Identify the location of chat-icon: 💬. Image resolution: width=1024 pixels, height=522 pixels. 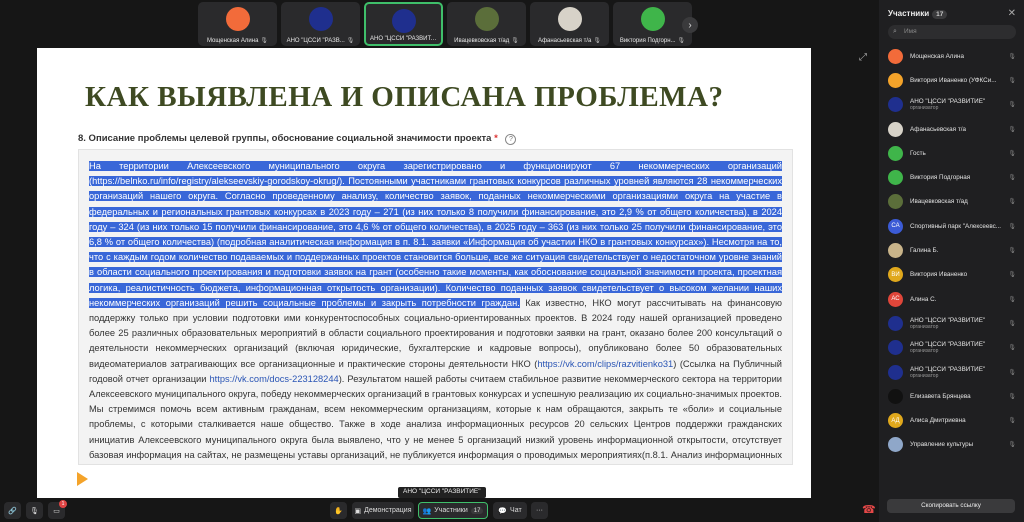
(503, 511).